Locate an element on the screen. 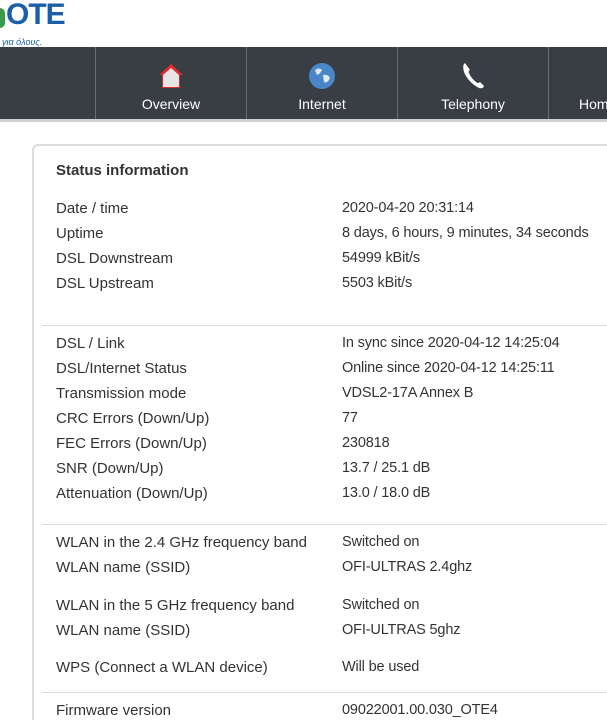 This screenshot has height=720, width=607. status-label: FEC Errors (Down/Up) is located at coordinates (131, 443).